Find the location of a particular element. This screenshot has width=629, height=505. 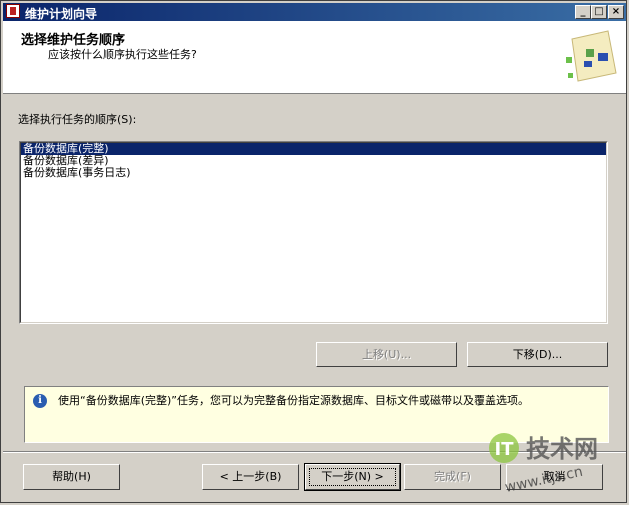

back-button: < 上一步(B) is located at coordinates (250, 477).